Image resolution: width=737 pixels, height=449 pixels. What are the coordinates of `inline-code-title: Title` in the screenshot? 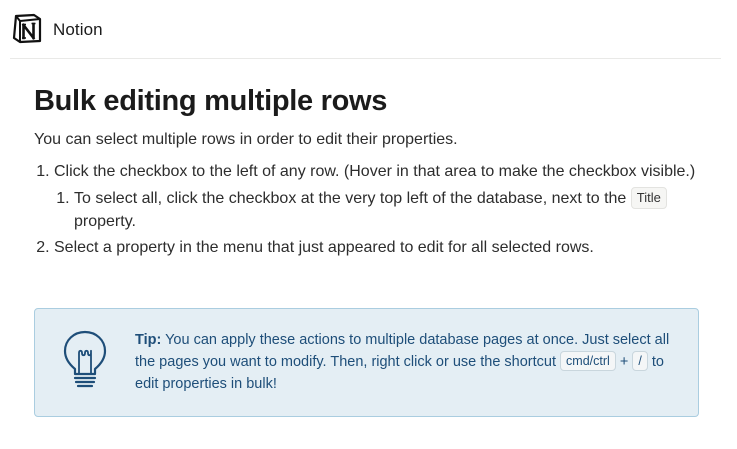 It's located at (648, 198).